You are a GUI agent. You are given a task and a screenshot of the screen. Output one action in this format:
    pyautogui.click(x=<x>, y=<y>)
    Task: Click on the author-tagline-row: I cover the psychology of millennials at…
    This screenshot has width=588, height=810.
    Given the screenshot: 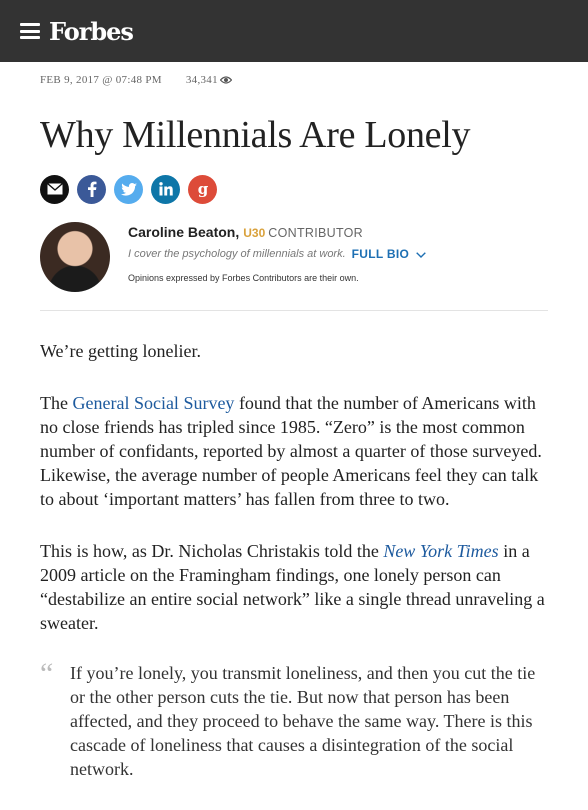 What is the action you would take?
    pyautogui.click(x=277, y=254)
    